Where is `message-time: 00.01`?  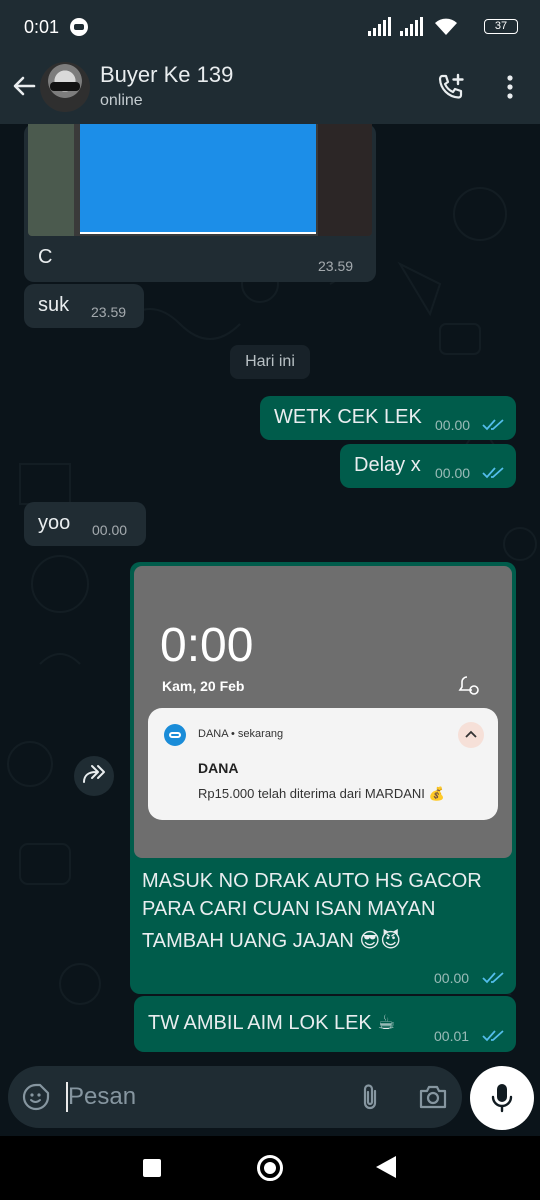
message-time: 00.01 is located at coordinates (452, 1036).